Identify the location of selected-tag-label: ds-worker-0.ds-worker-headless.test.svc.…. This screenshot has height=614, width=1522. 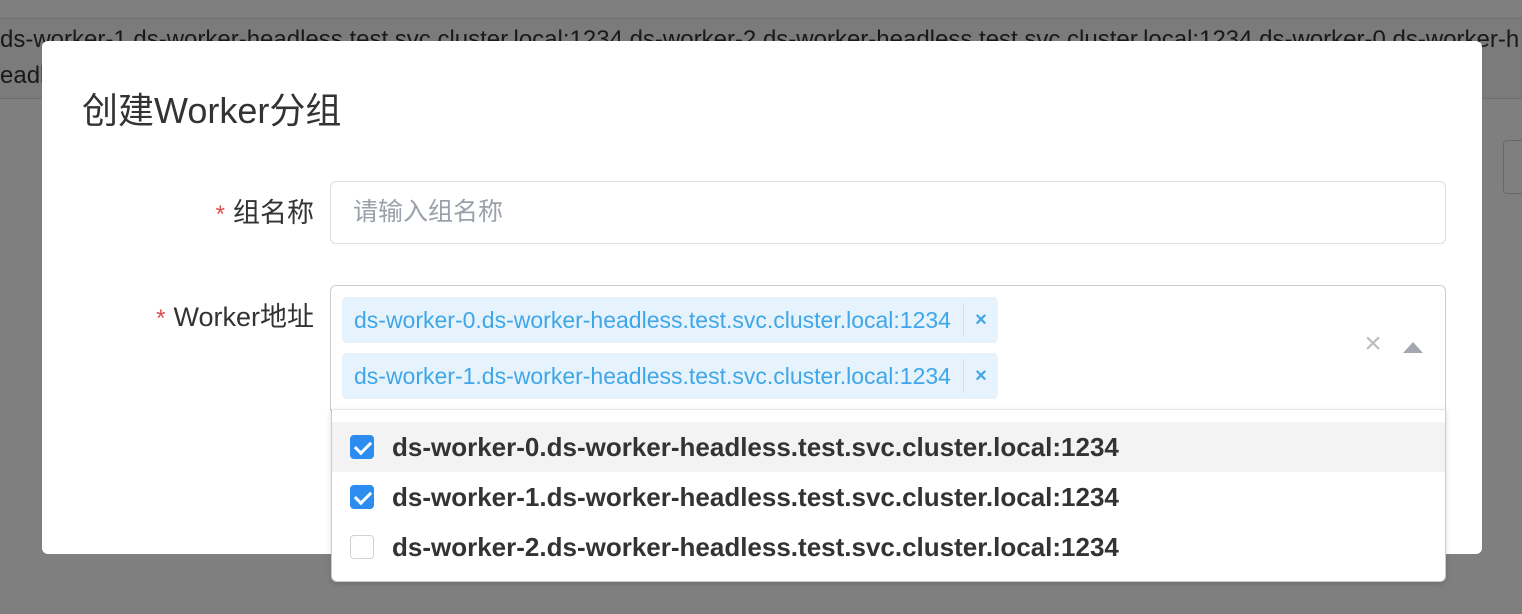
(652, 320).